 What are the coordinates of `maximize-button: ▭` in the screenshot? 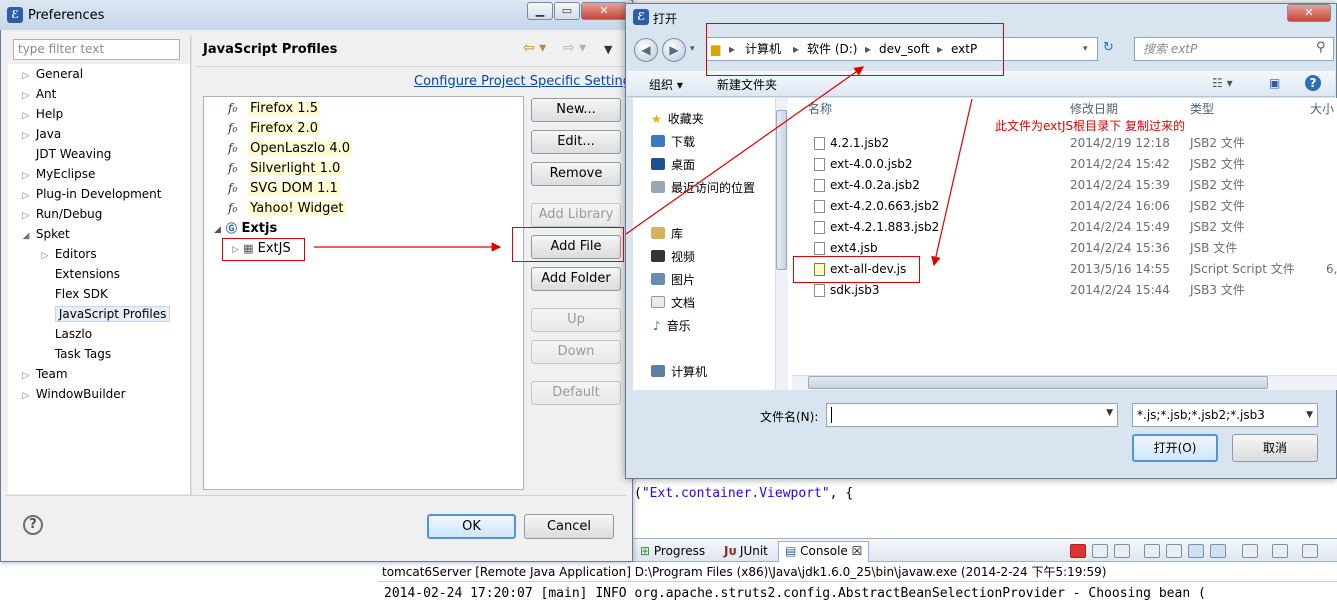 It's located at (567, 11).